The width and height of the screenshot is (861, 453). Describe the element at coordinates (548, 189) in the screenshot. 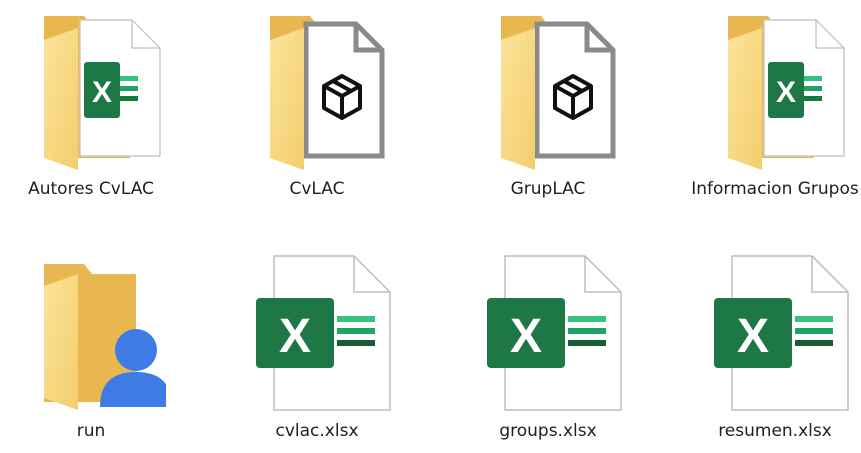

I see `item-label: GrupLAC` at that location.